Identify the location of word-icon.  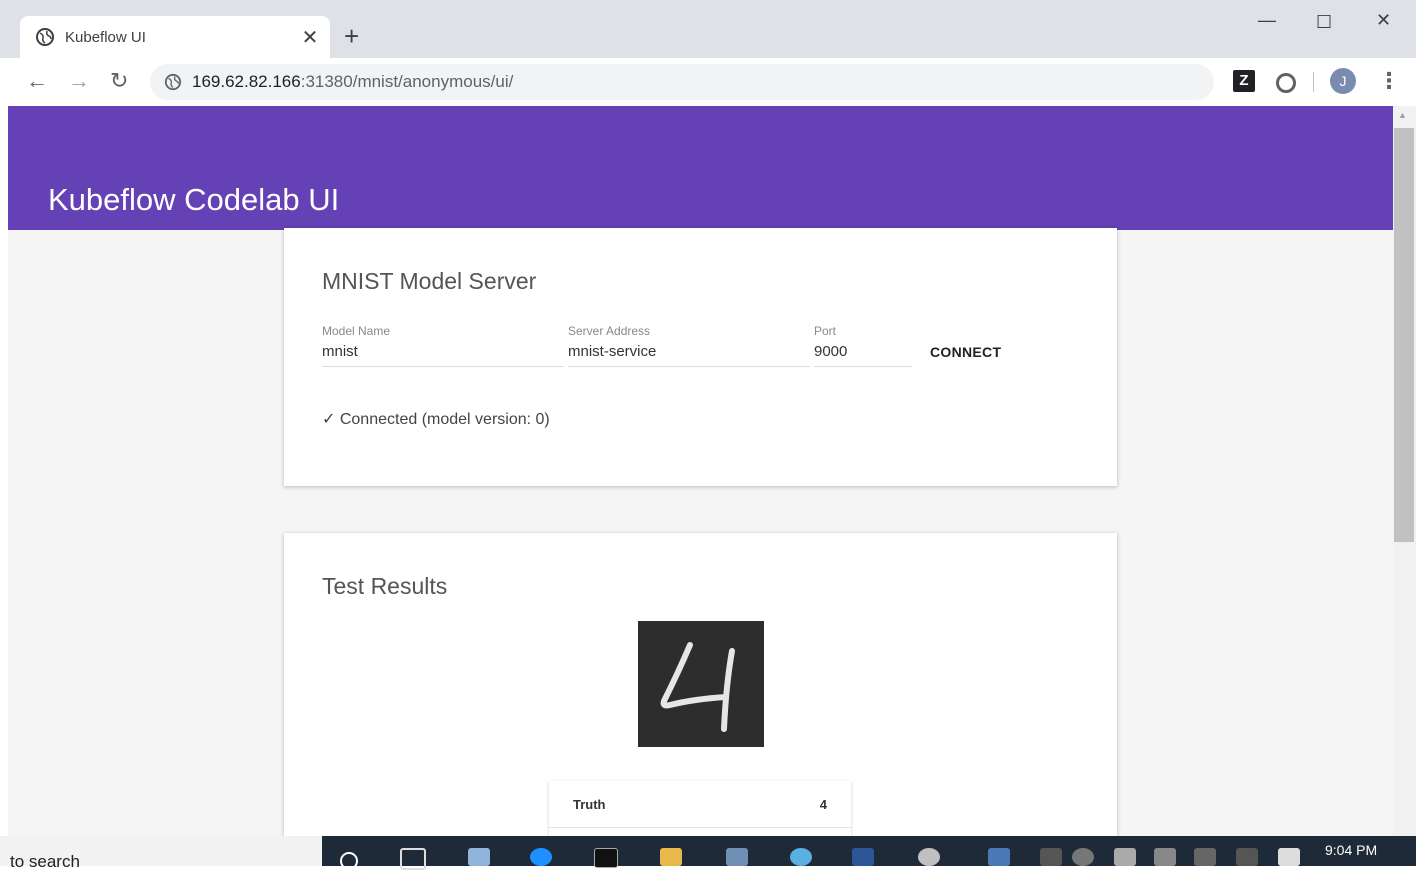
(863, 857).